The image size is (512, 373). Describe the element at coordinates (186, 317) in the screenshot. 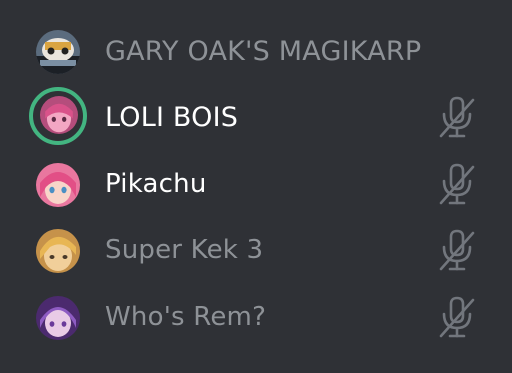

I see `member-name: Who's Rem?` at that location.